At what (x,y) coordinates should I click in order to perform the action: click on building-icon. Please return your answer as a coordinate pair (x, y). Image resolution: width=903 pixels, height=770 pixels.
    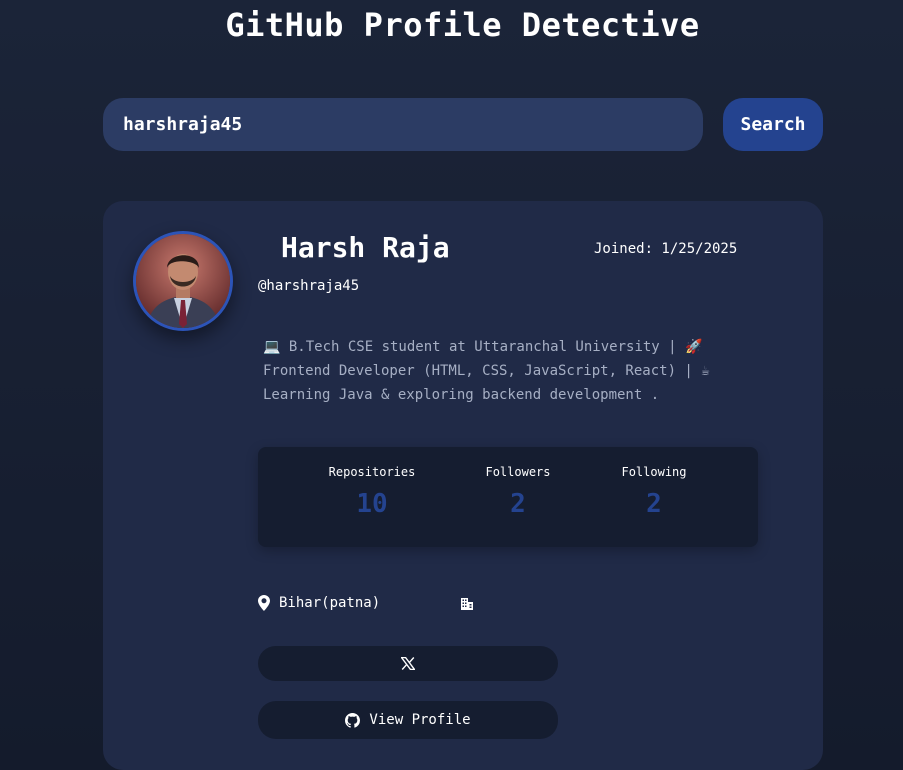
    Looking at the image, I should click on (467, 603).